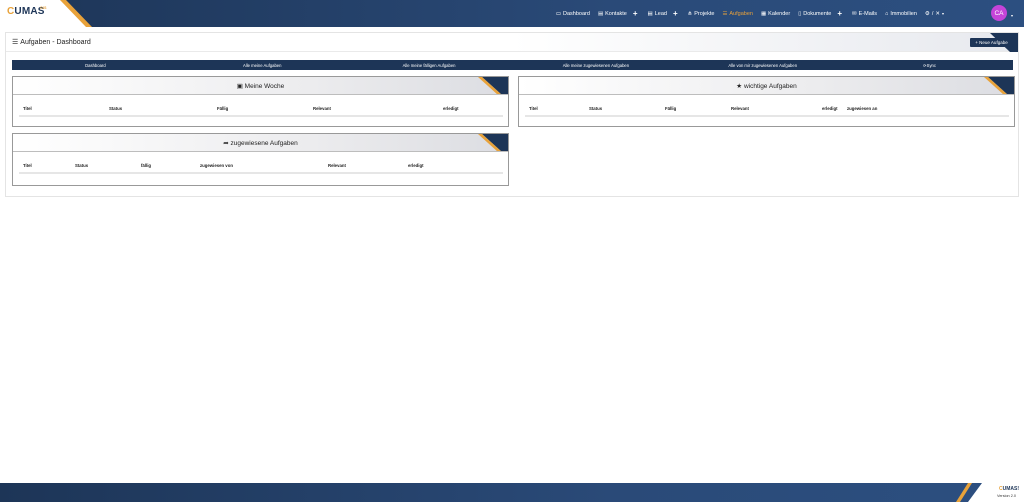  Describe the element at coordinates (573, 13) in the screenshot. I see `nav-dashboard: ▭ Dashboard` at that location.